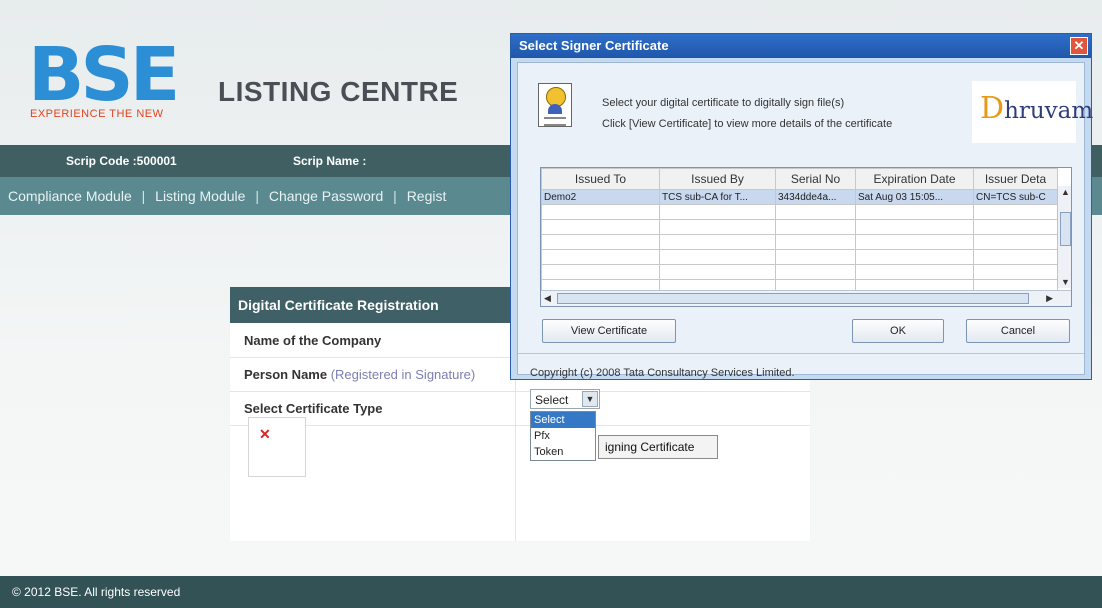  I want to click on cert-type-label: Select Certificate Type, so click(313, 408).